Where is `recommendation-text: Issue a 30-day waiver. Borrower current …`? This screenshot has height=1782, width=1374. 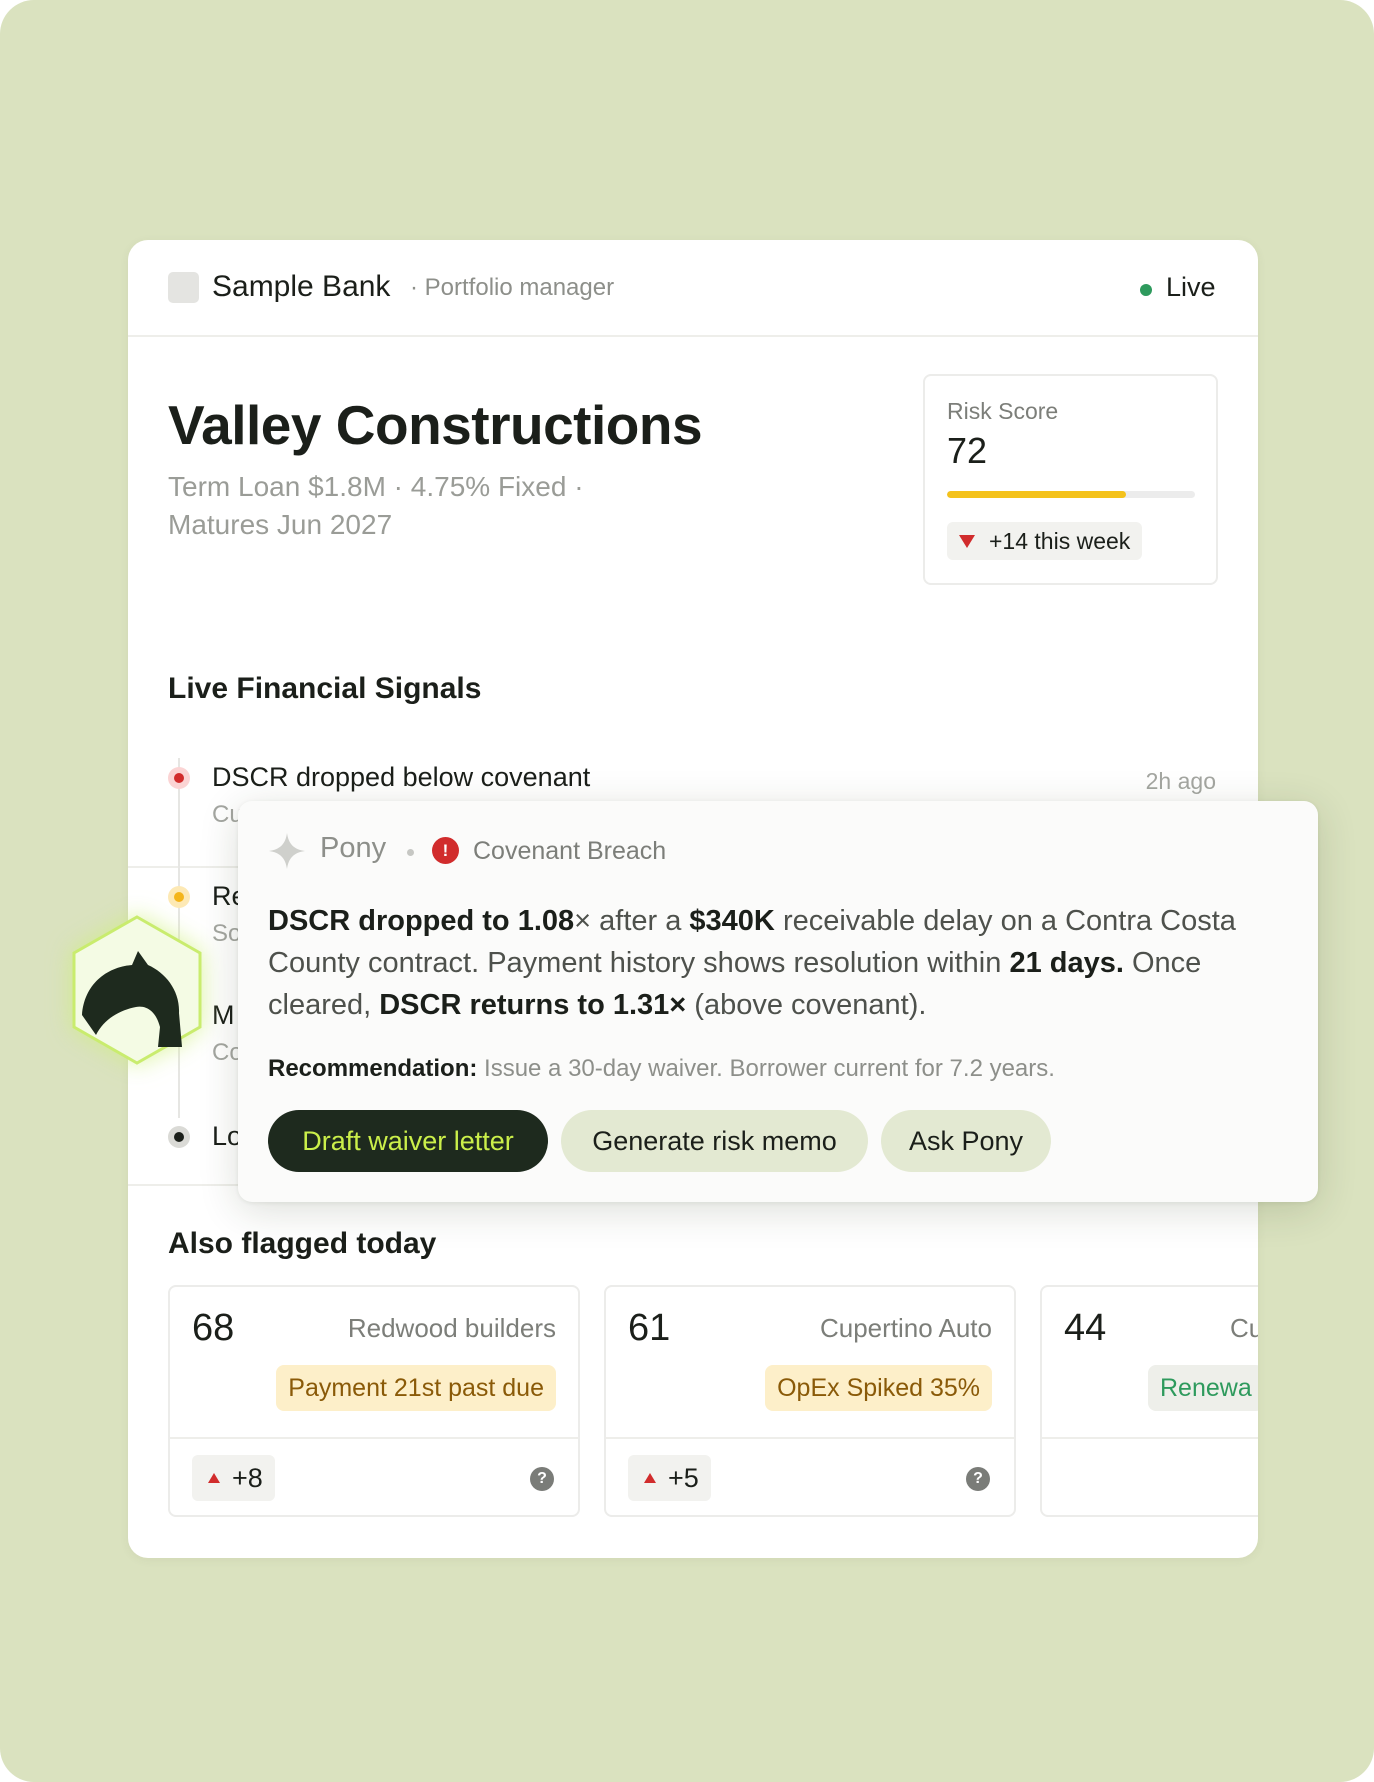 recommendation-text: Issue a 30-day waiver. Borrower current … is located at coordinates (766, 1068).